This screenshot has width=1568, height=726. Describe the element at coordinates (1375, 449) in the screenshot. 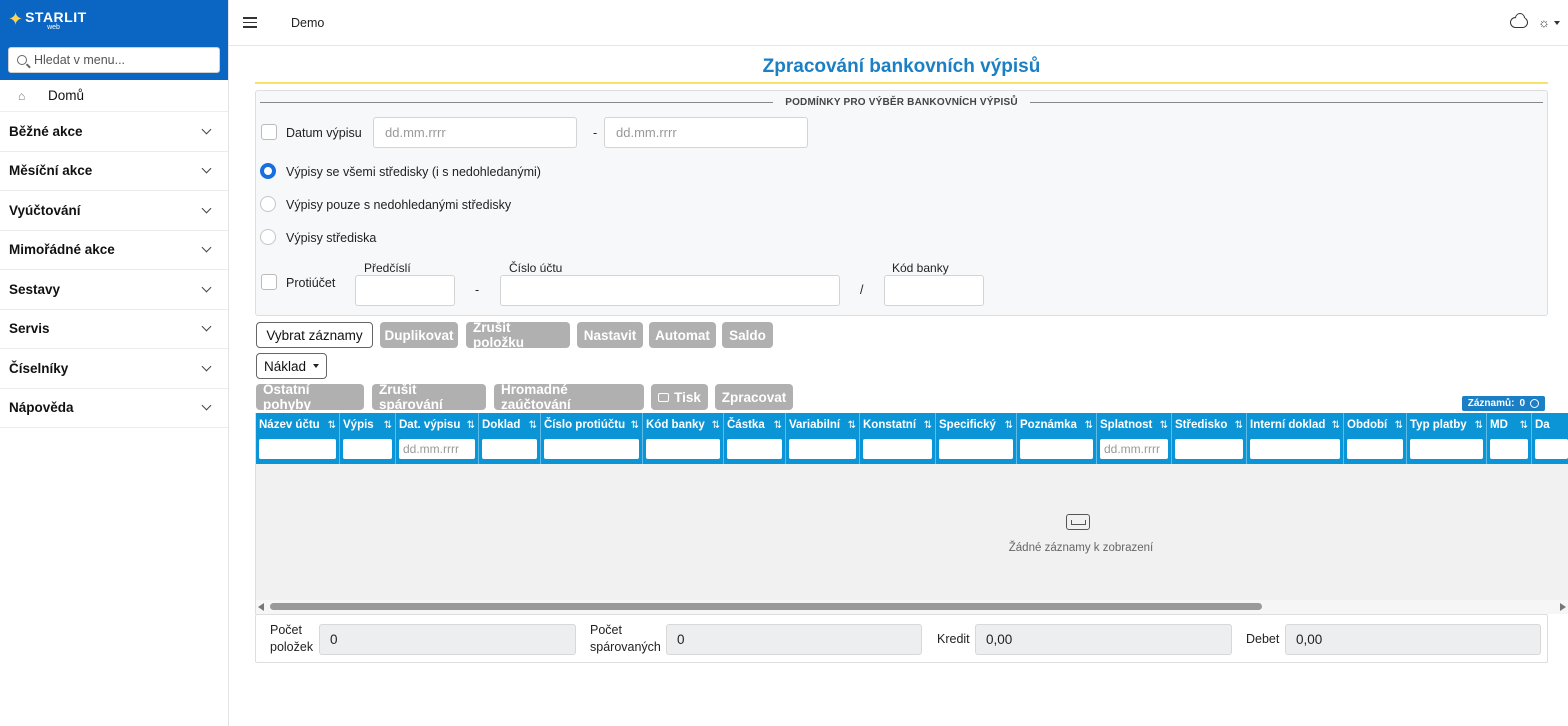

I see `filter-period` at that location.